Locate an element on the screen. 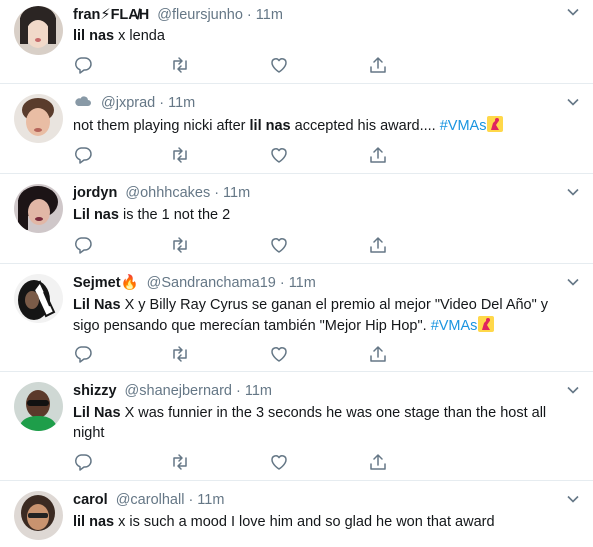 The height and width of the screenshot is (547, 593). display-name: carol is located at coordinates (90, 500).